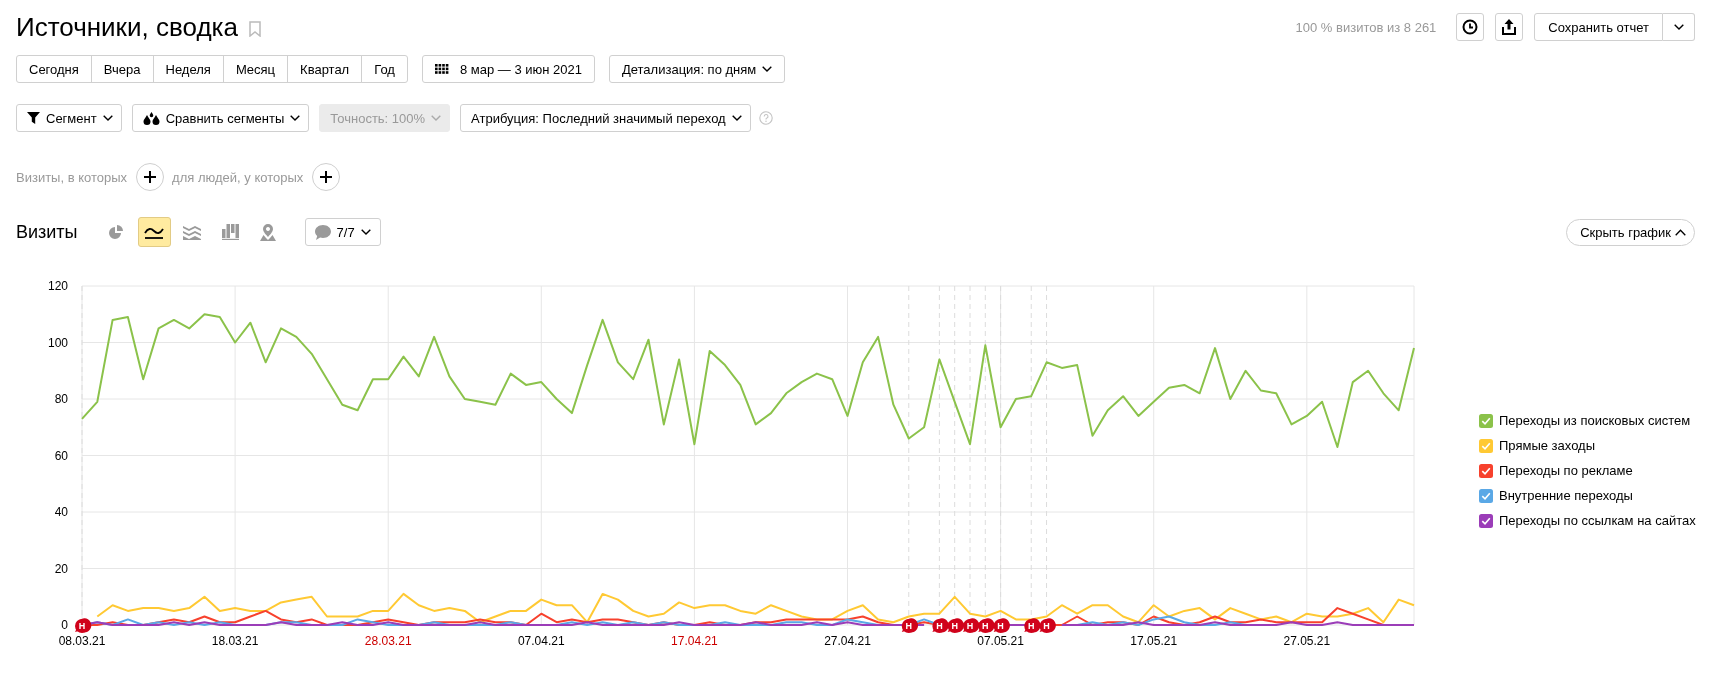 This screenshot has height=678, width=1709. What do you see at coordinates (847, 641) in the screenshot?
I see `date-label: 27.04.21` at bounding box center [847, 641].